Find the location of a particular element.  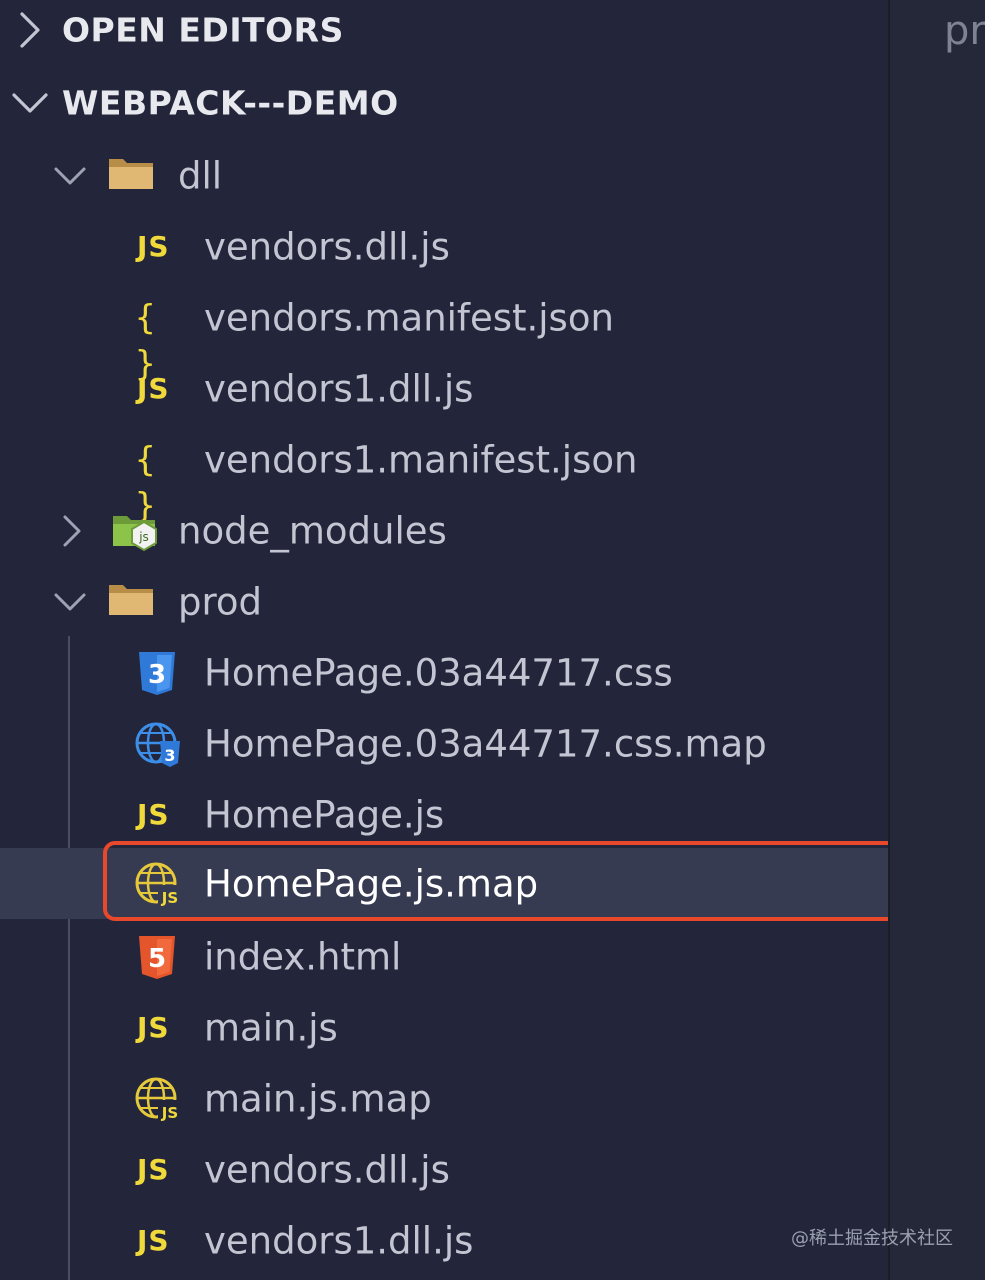

file-vendors1-dll-js-prod: JS vendors1.dll.js is located at coordinates (444, 1240).